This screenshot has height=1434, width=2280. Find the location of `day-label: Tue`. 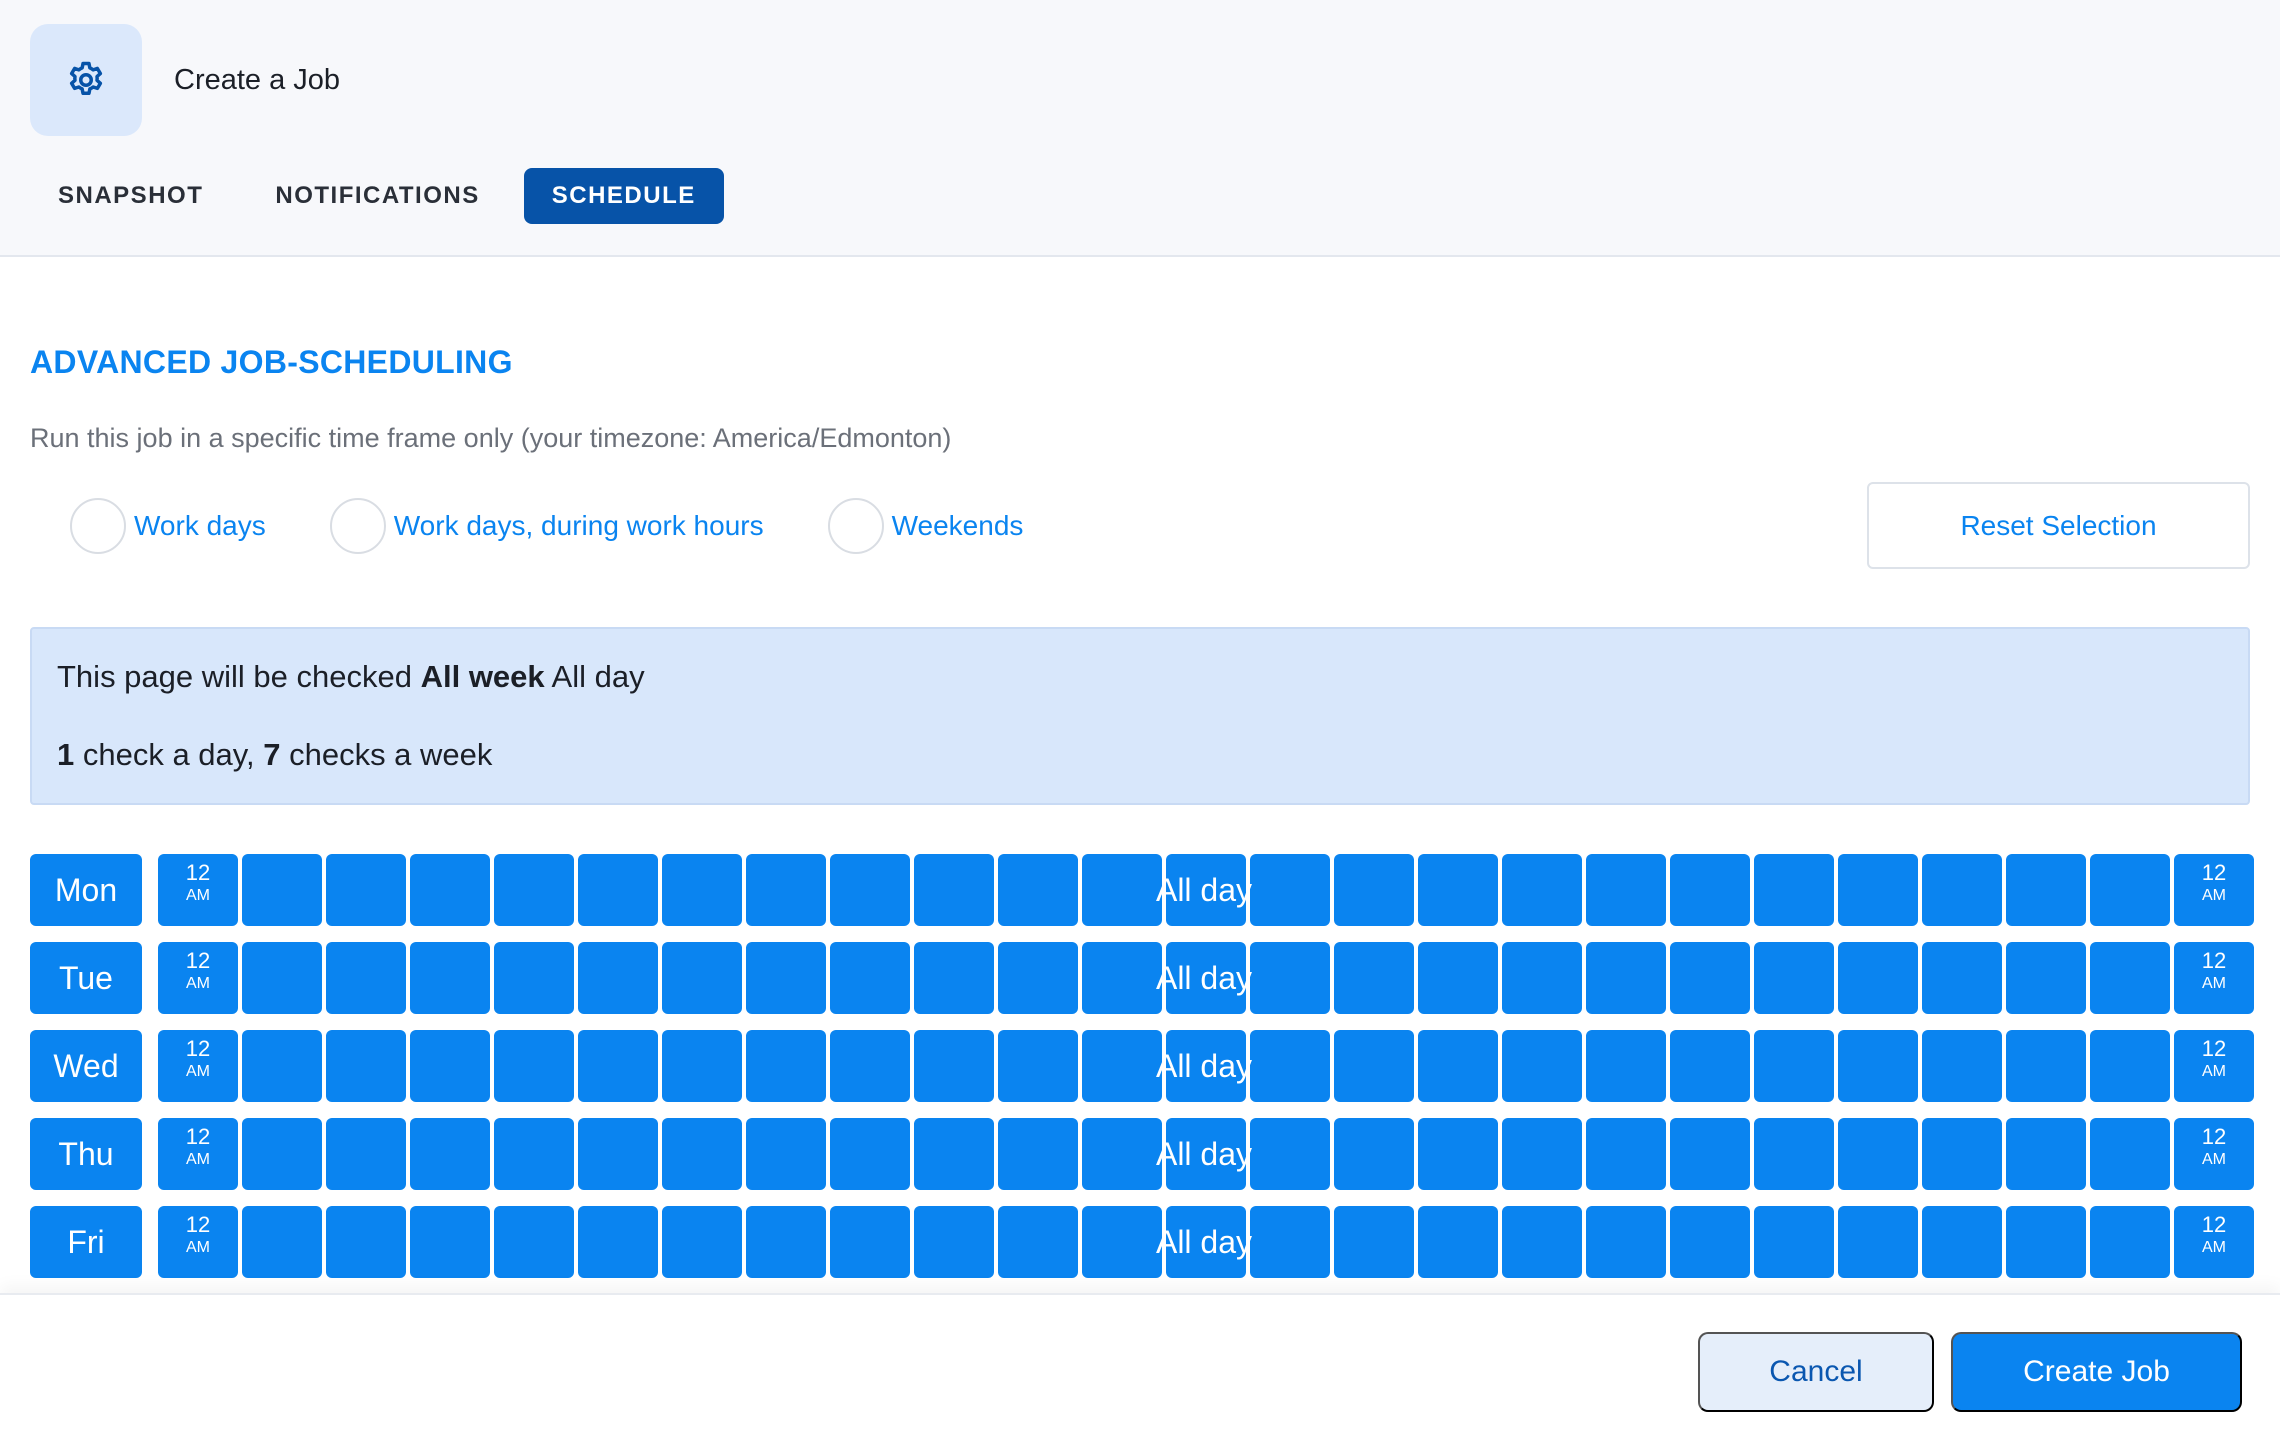

day-label: Tue is located at coordinates (86, 978).